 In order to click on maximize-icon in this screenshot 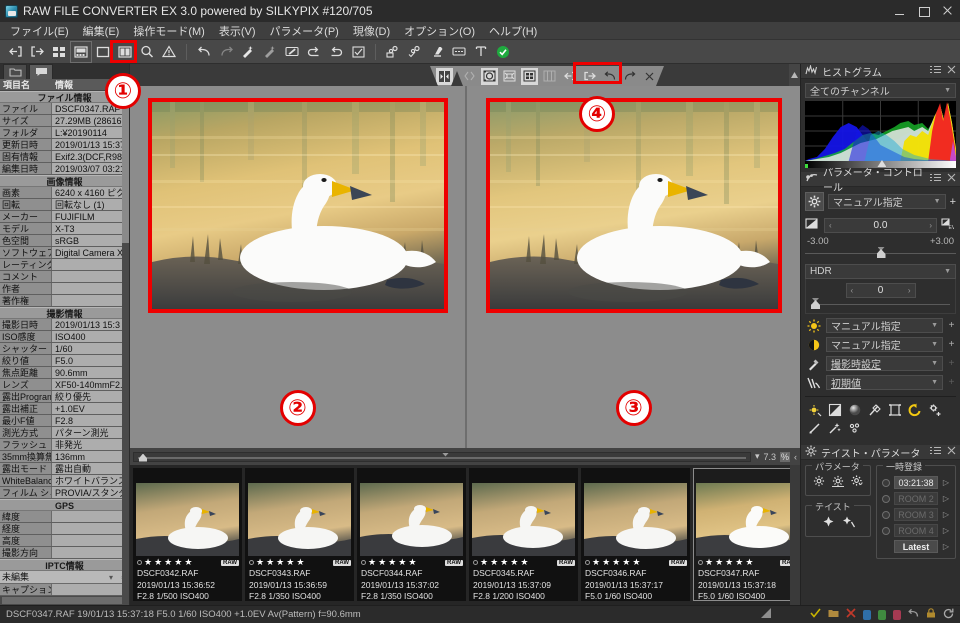, I will do `click(924, 11)`.